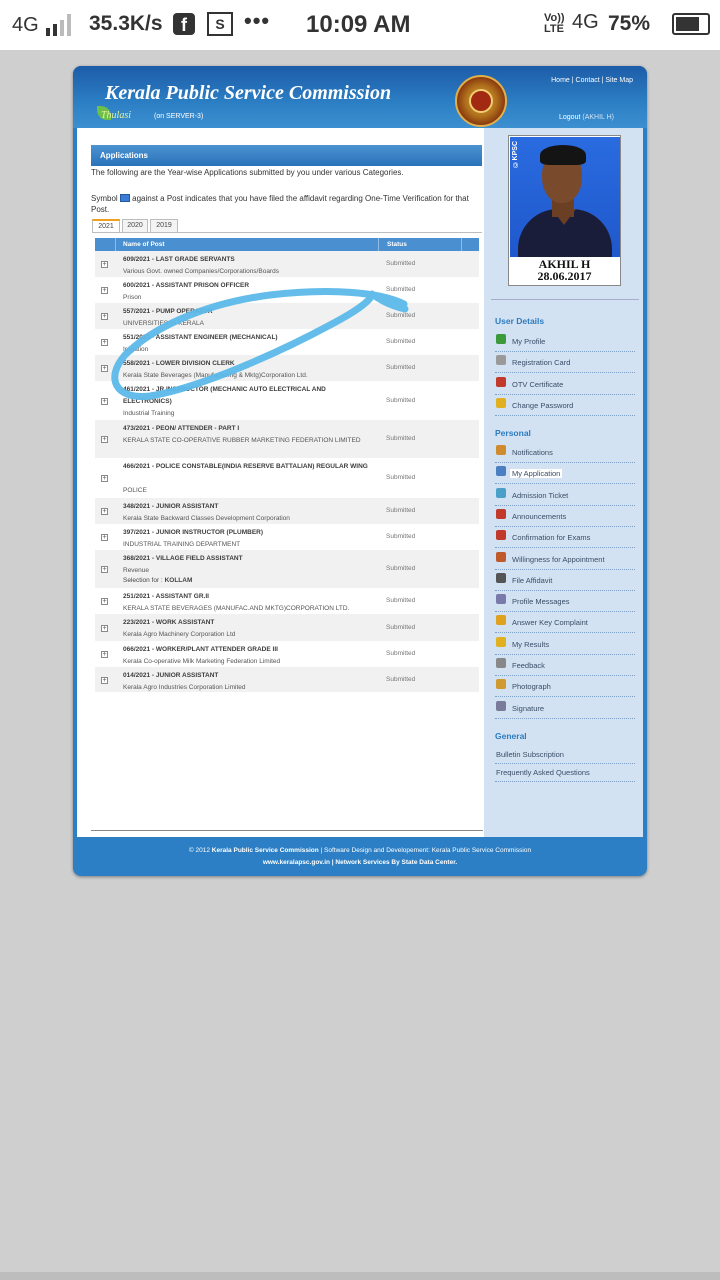  I want to click on network-speed: 35.3K/s, so click(126, 23).